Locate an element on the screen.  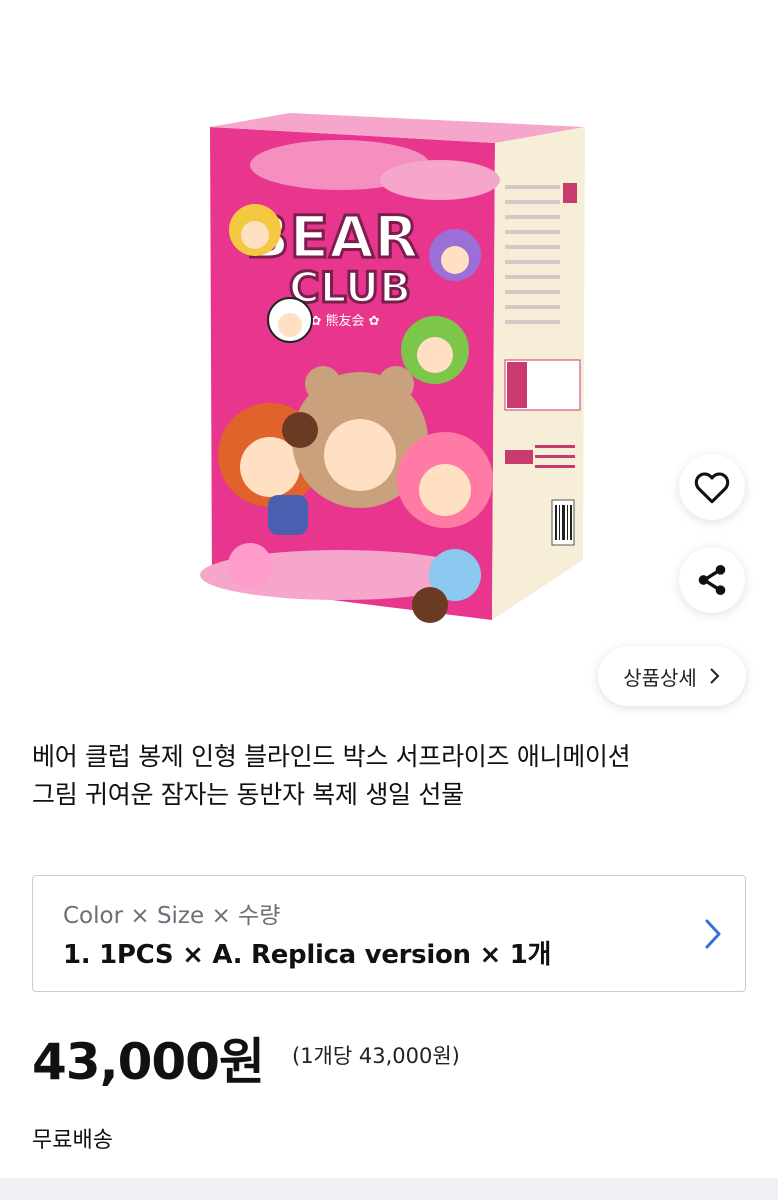
product-detail-label: 상품상세 is located at coordinates (660, 677).